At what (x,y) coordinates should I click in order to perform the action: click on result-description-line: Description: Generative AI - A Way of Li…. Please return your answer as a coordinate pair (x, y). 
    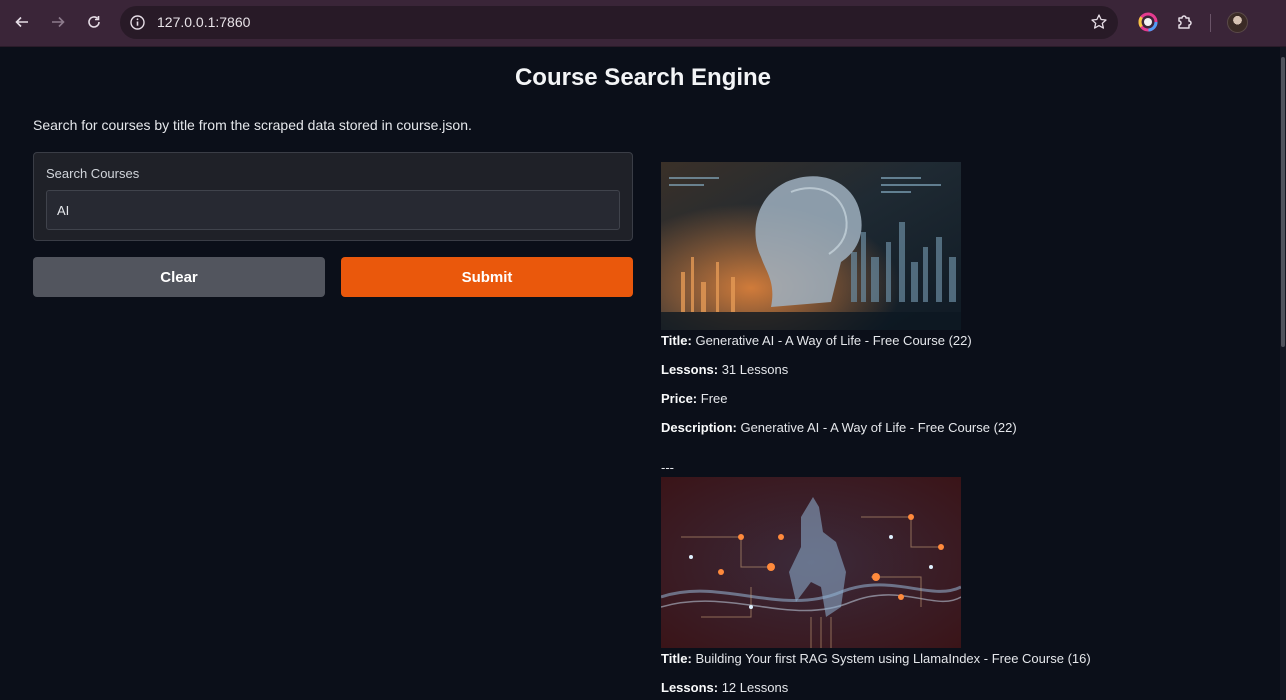
    Looking at the image, I should click on (961, 434).